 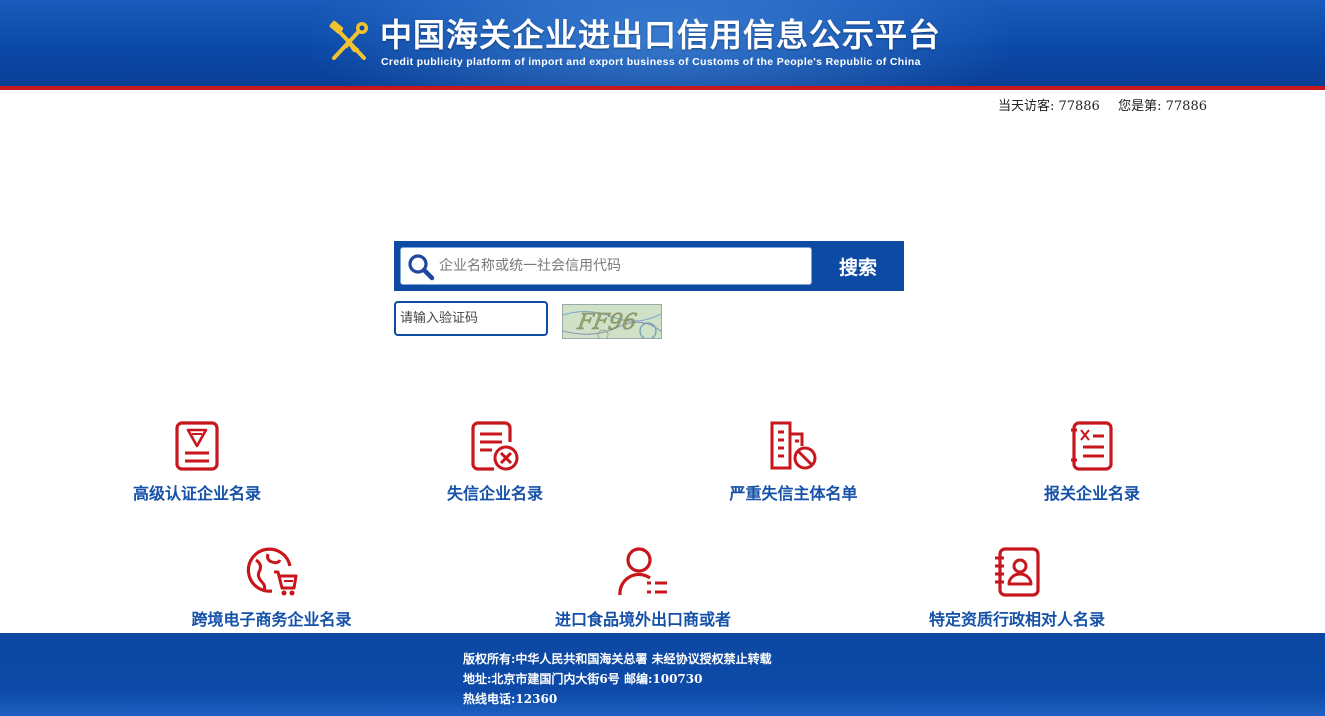 What do you see at coordinates (510, 699) in the screenshot?
I see `footer-hotline: 热线电话:12360` at bounding box center [510, 699].